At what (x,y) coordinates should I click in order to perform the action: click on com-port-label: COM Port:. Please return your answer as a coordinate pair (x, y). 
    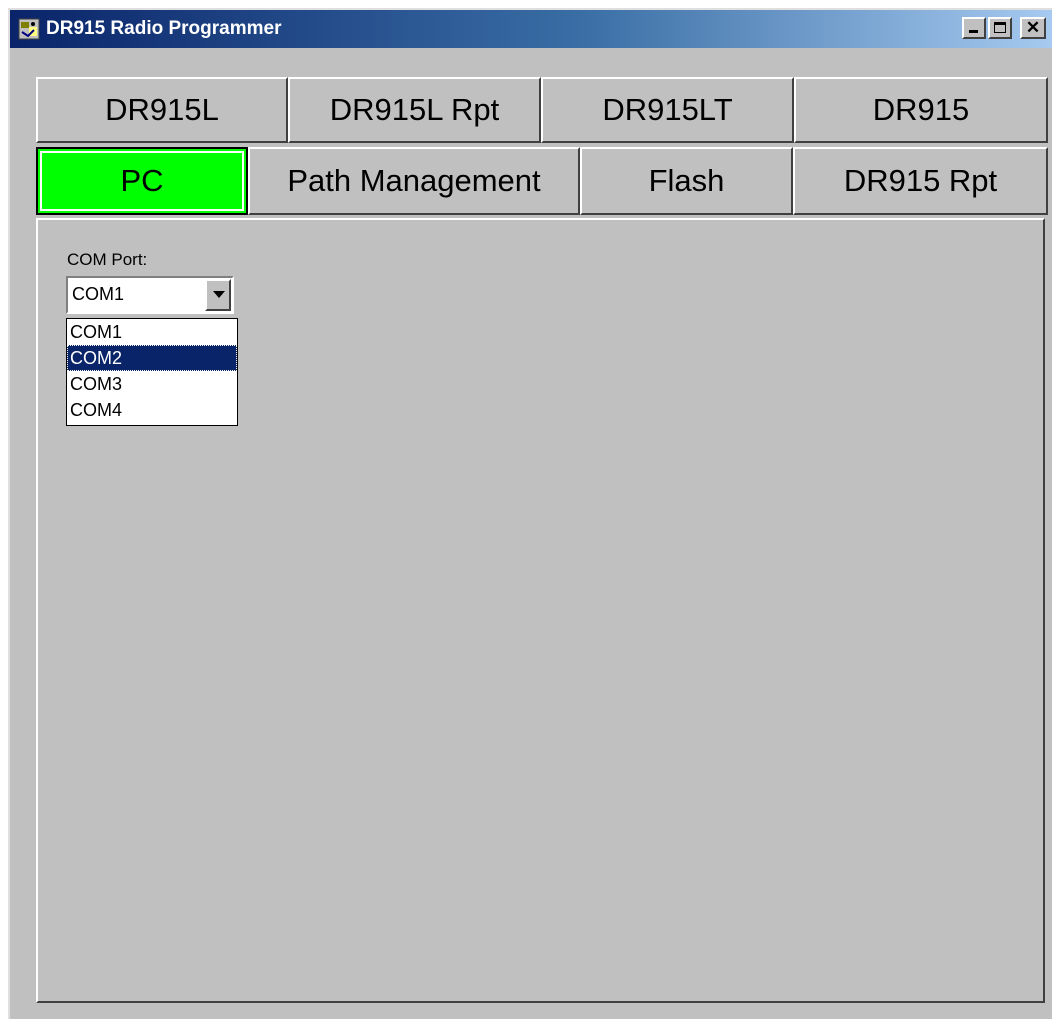
    Looking at the image, I should click on (107, 259).